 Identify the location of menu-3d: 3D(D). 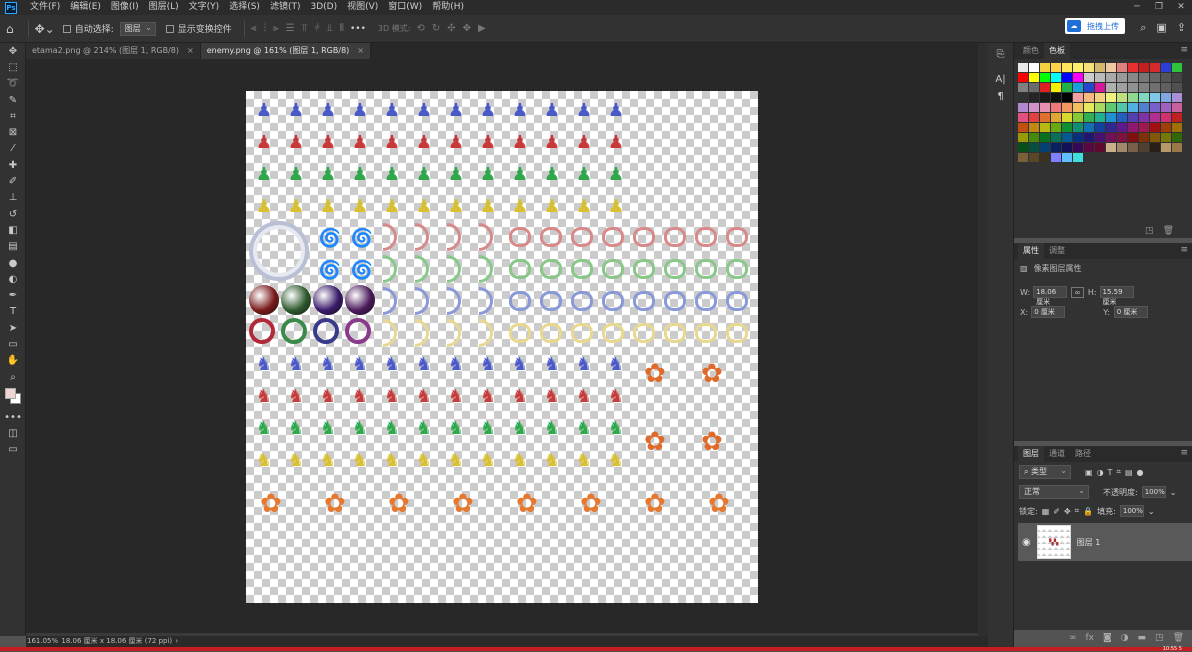
(323, 7).